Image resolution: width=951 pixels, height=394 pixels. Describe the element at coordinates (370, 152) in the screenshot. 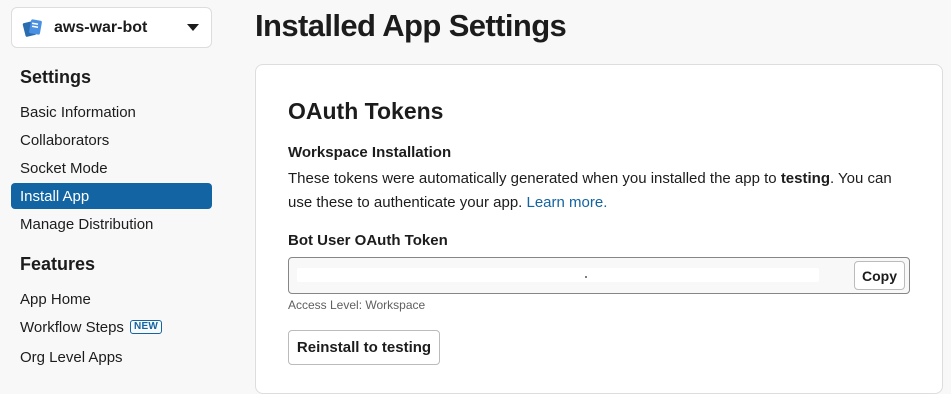

I see `workspace-installation-title: Workspace Installation` at that location.